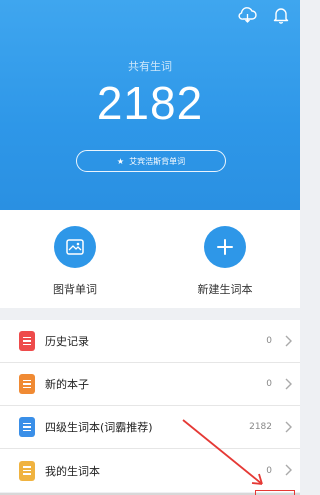 The image size is (320, 495). I want to click on bell-icon, so click(281, 15).